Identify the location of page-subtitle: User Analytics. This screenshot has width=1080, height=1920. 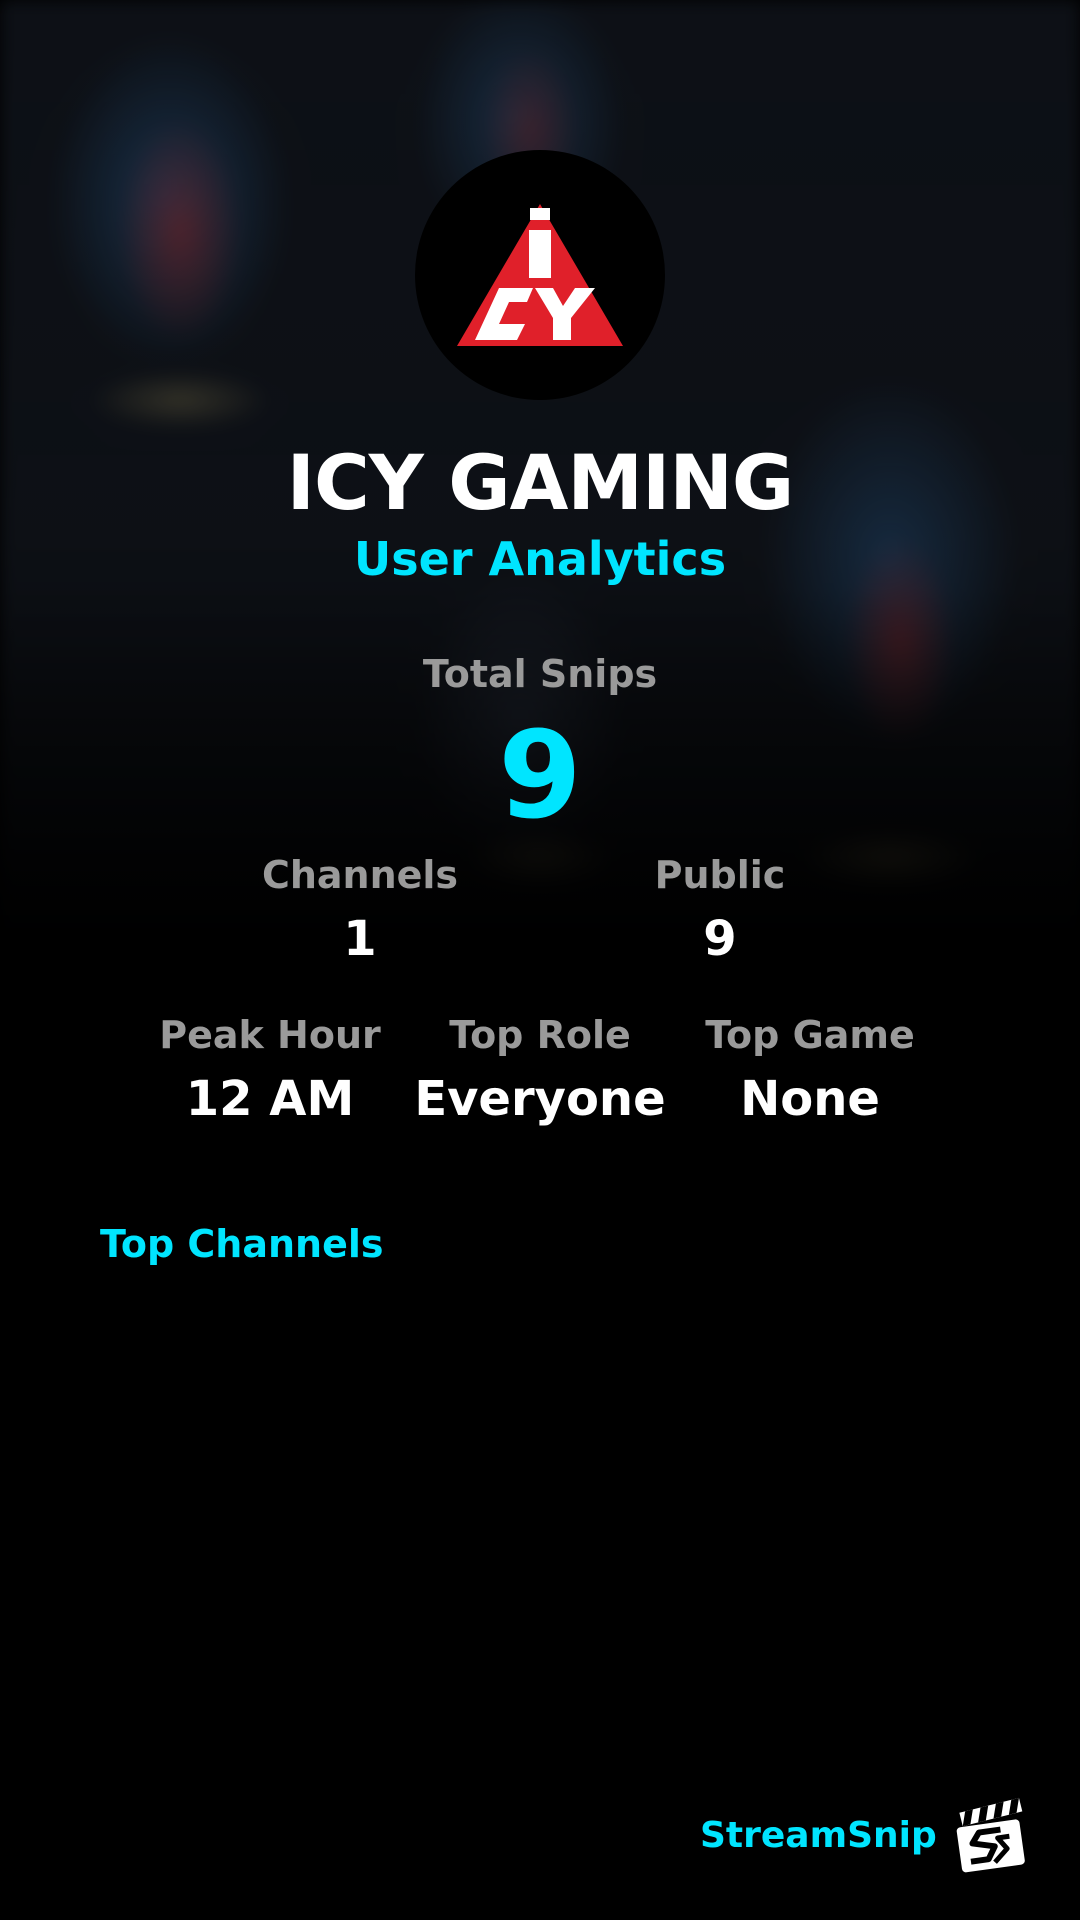
(540, 559).